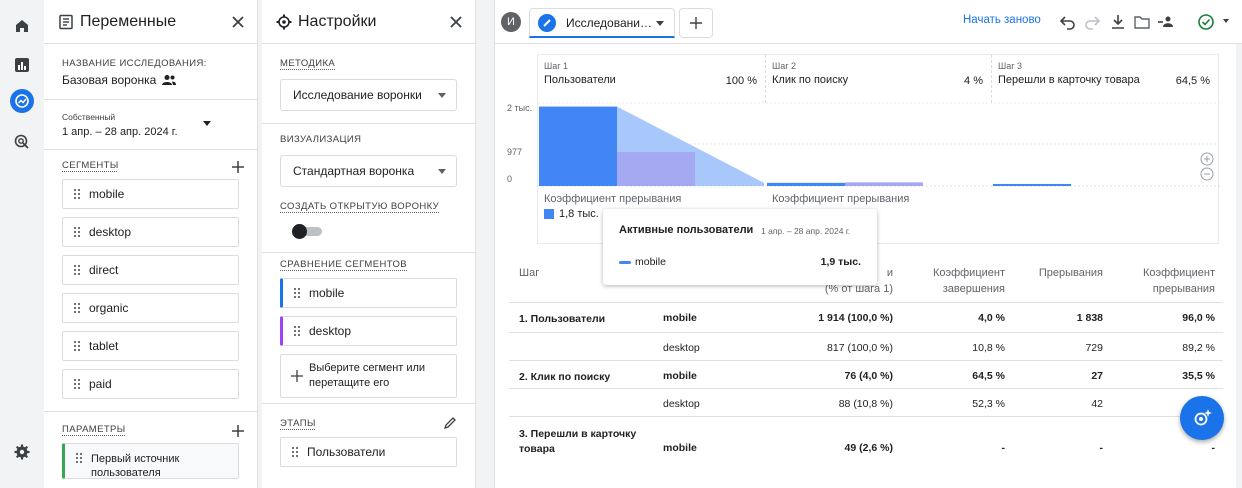  What do you see at coordinates (238, 167) in the screenshot?
I see `add-segment-icon` at bounding box center [238, 167].